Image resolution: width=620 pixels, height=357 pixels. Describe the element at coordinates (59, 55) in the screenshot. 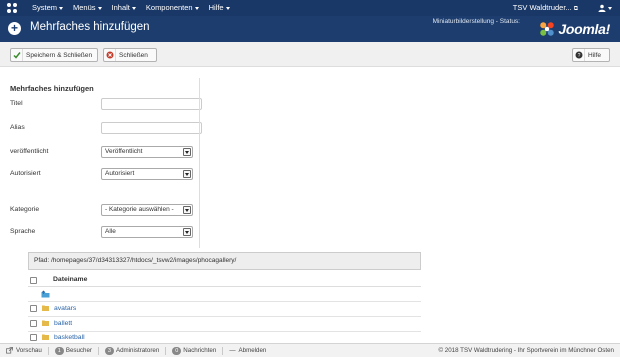

I see `save-close-label: Speichern & Schließen` at that location.